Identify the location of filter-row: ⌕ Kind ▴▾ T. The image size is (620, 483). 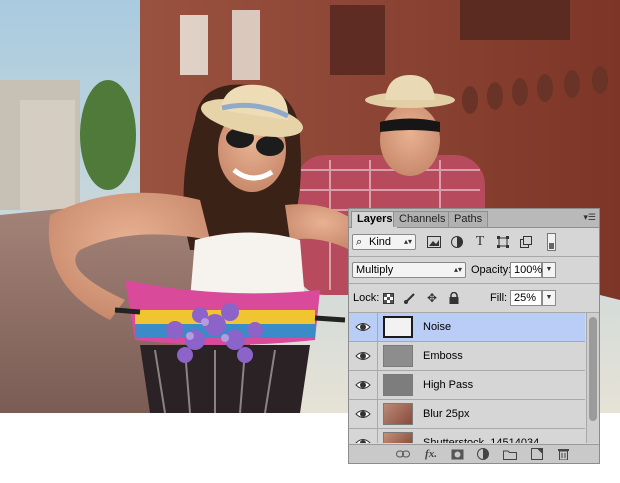
(474, 242).